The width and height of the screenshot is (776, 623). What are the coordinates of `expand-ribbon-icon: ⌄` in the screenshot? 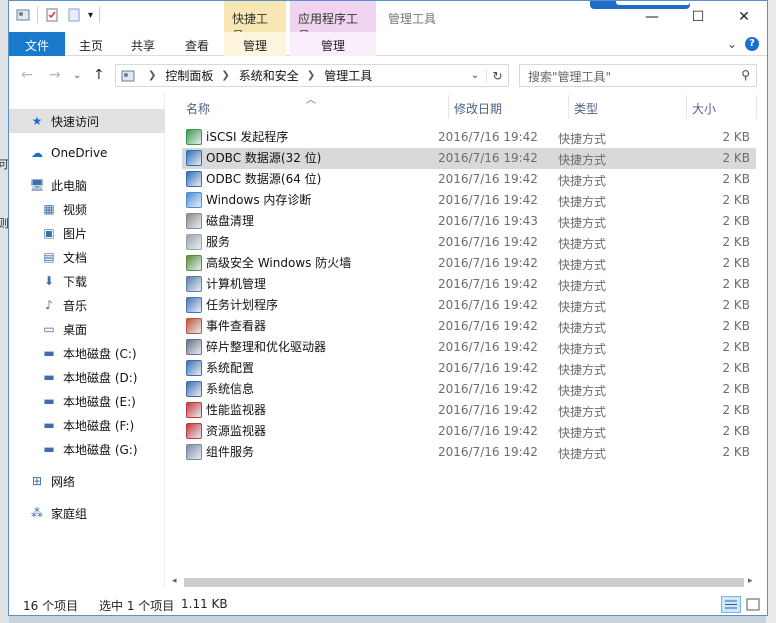 It's located at (732, 44).